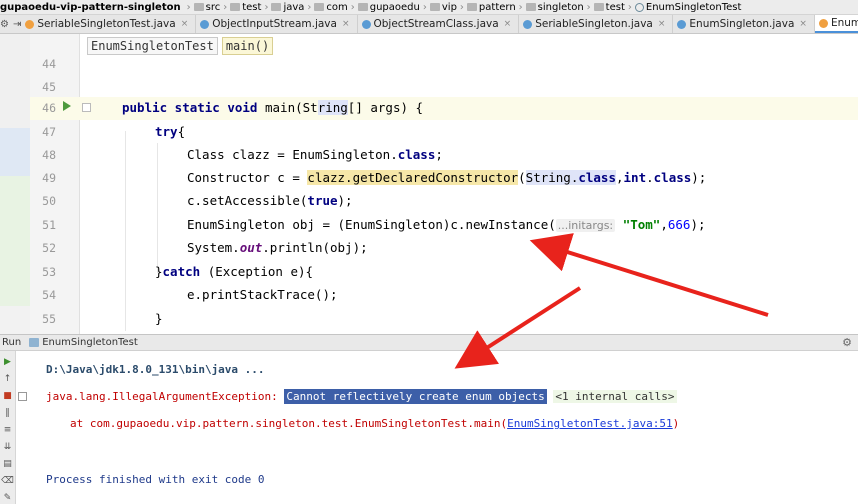  What do you see at coordinates (491, 7) in the screenshot?
I see `breadcrumb-pattern: pattern` at bounding box center [491, 7].